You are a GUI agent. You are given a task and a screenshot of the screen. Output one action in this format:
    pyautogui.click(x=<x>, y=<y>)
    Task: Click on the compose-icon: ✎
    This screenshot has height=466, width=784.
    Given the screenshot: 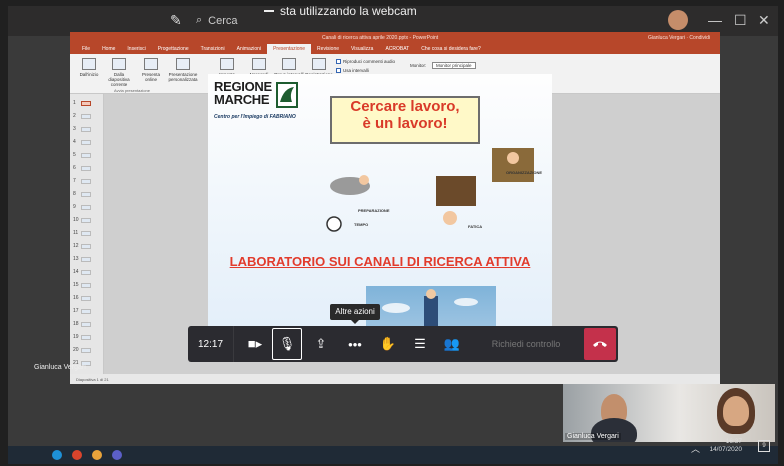 What is the action you would take?
    pyautogui.click(x=176, y=20)
    